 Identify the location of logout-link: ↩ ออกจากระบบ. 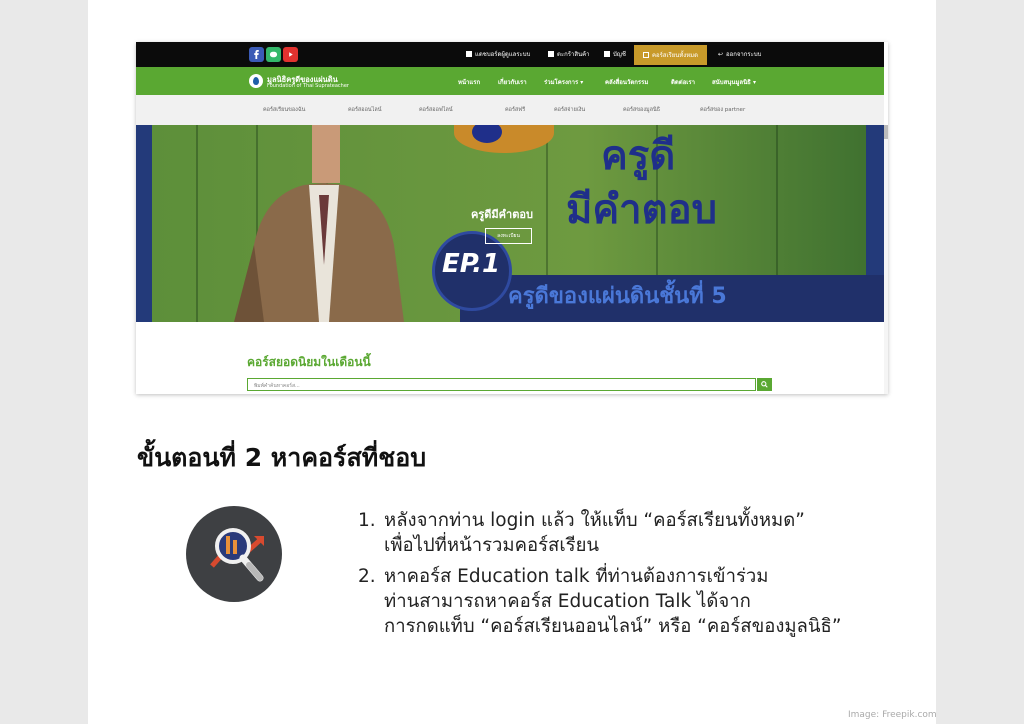
(739, 54).